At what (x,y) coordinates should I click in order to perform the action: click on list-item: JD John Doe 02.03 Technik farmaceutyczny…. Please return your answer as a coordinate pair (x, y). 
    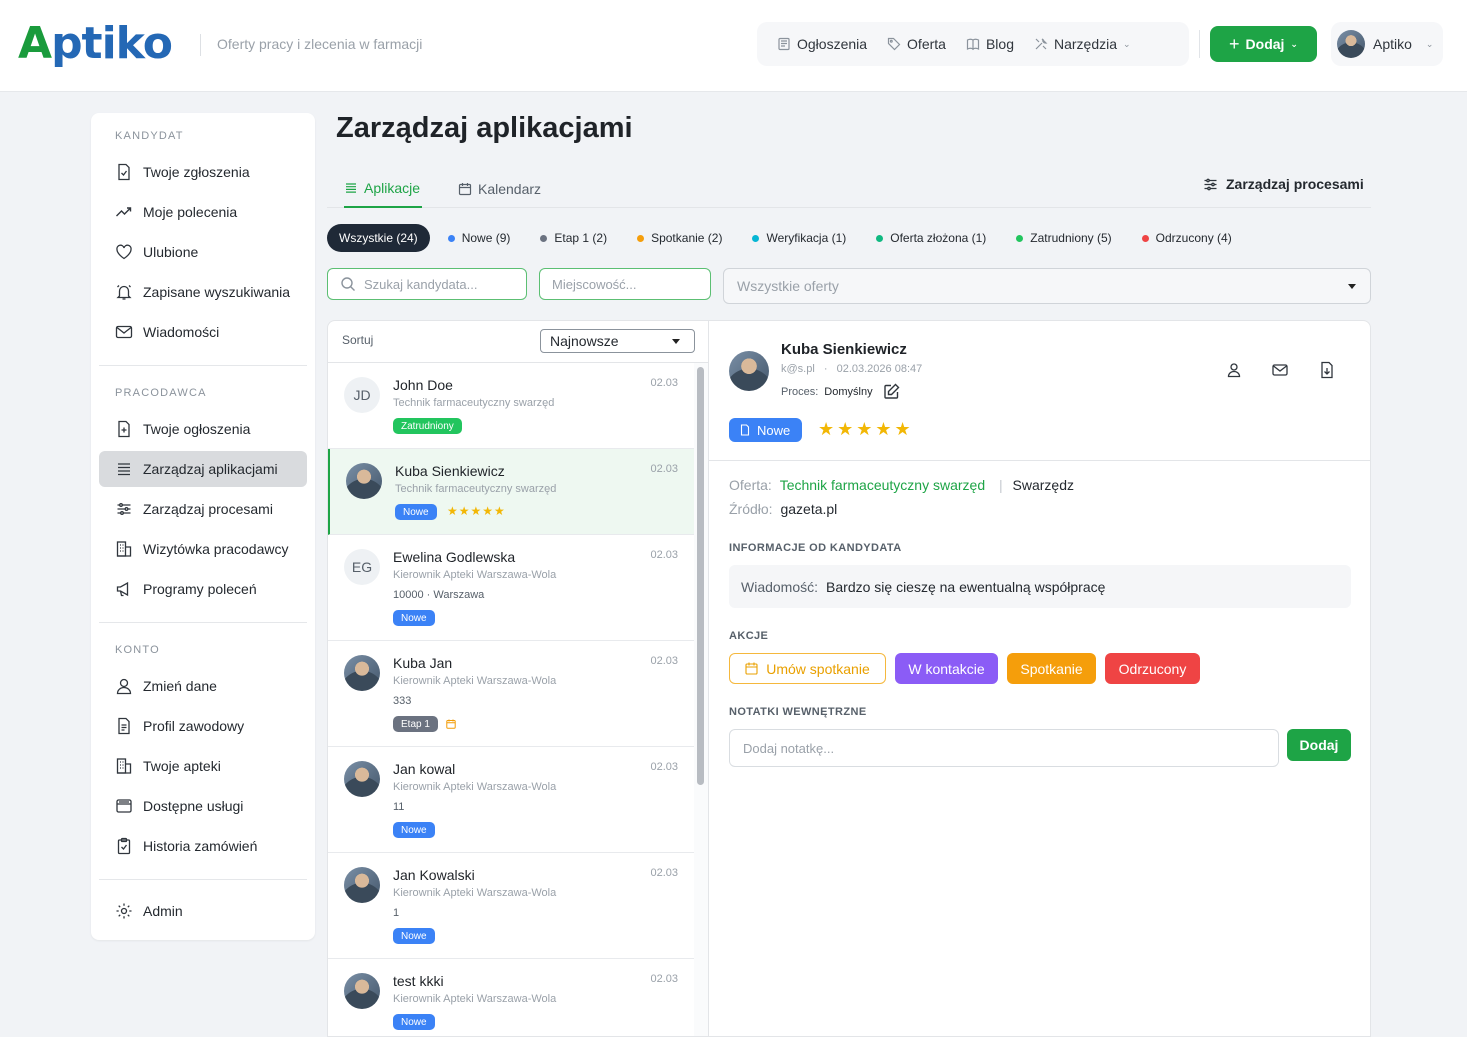
    Looking at the image, I should click on (511, 406).